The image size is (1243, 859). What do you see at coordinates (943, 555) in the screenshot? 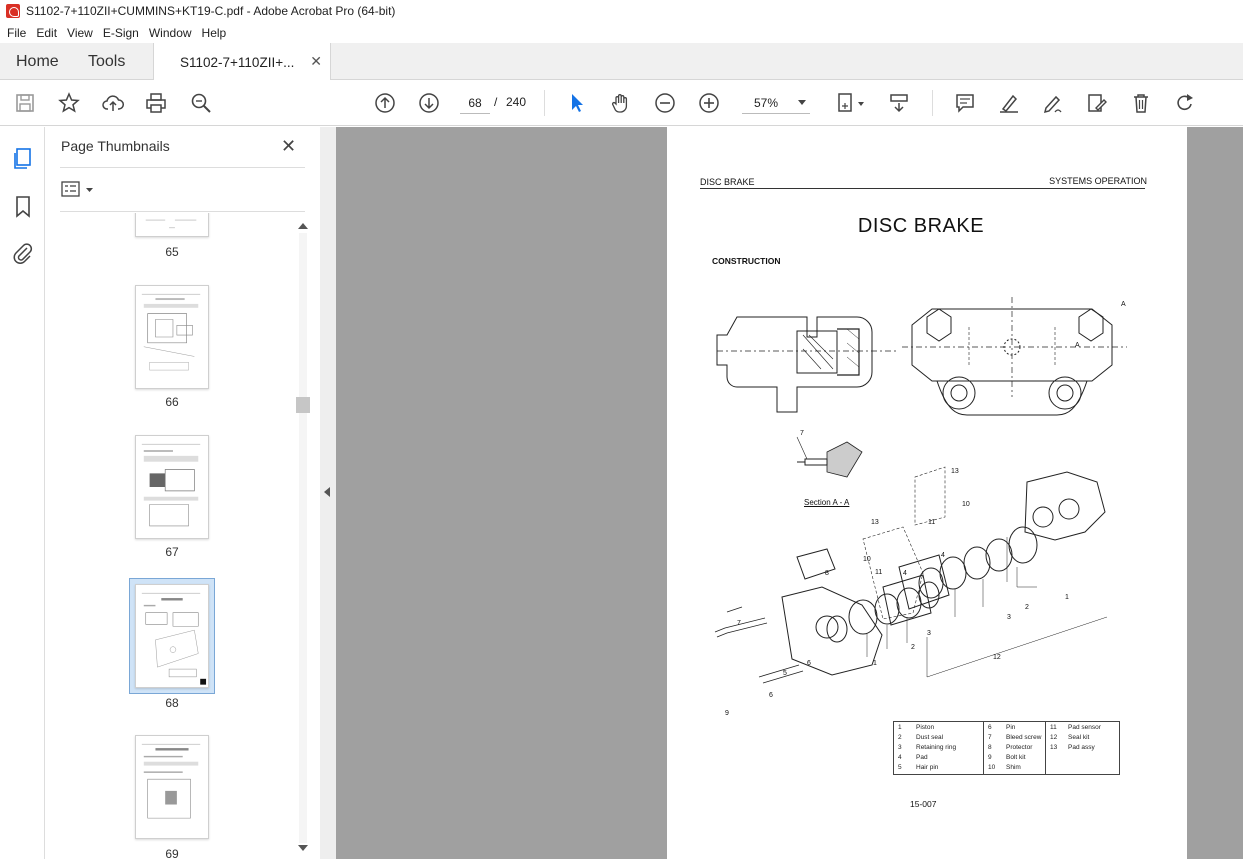
I see `callout-4-upper: 4` at bounding box center [943, 555].